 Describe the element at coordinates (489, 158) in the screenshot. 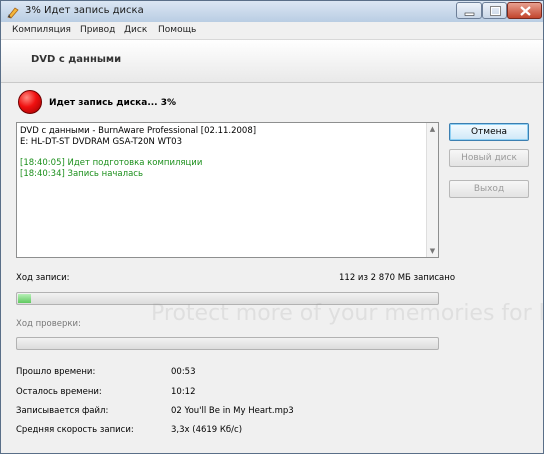

I see `new-disc-button: Новый диск` at that location.